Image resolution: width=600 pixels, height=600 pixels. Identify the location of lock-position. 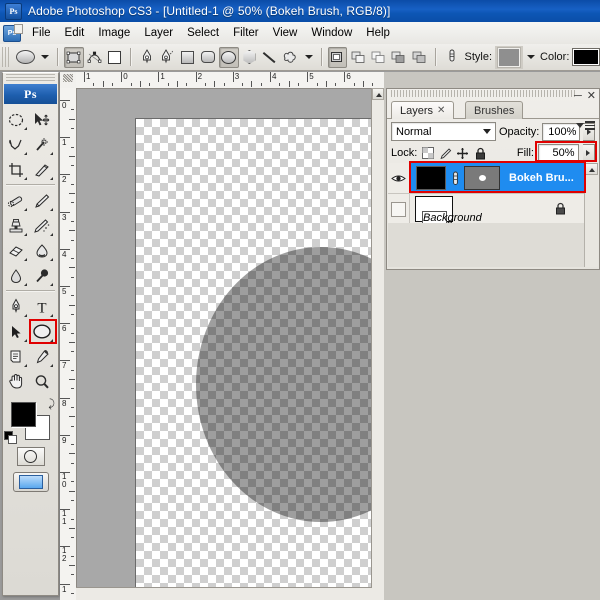
(462, 153).